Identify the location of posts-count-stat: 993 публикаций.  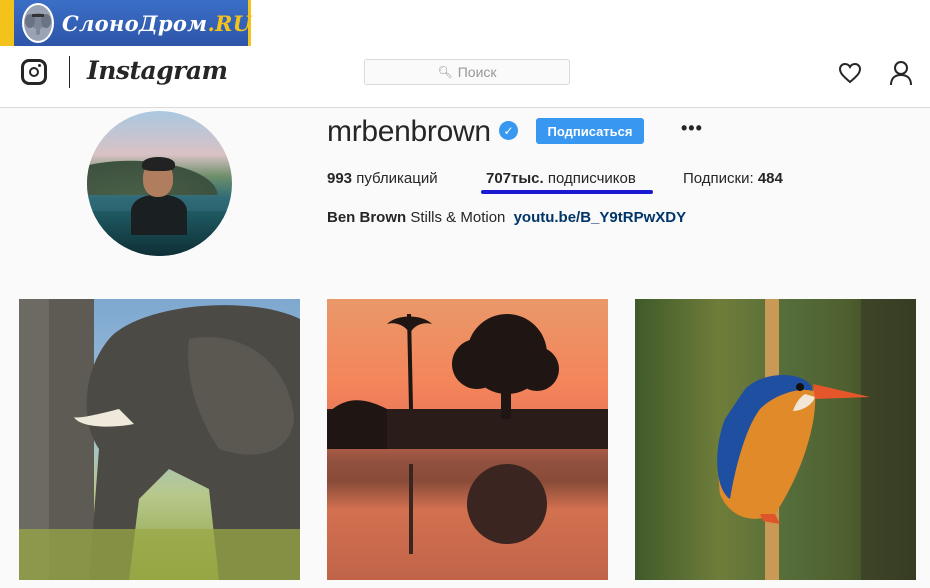
(382, 178).